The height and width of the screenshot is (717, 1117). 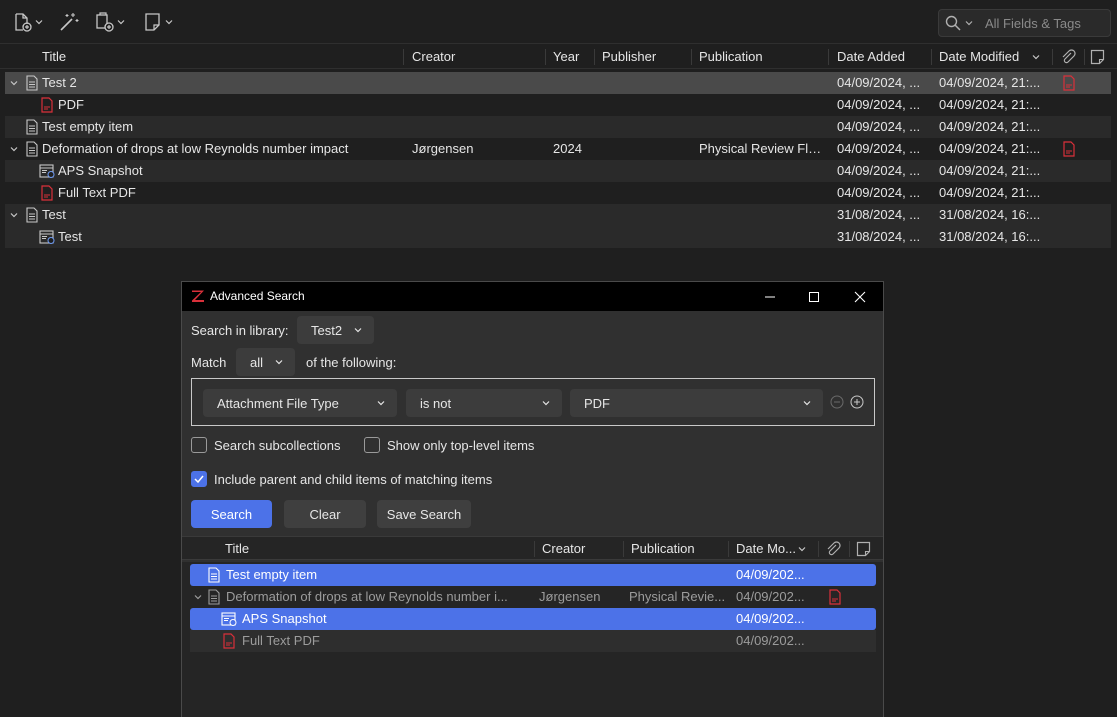 I want to click on search-button: Search, so click(x=231, y=514).